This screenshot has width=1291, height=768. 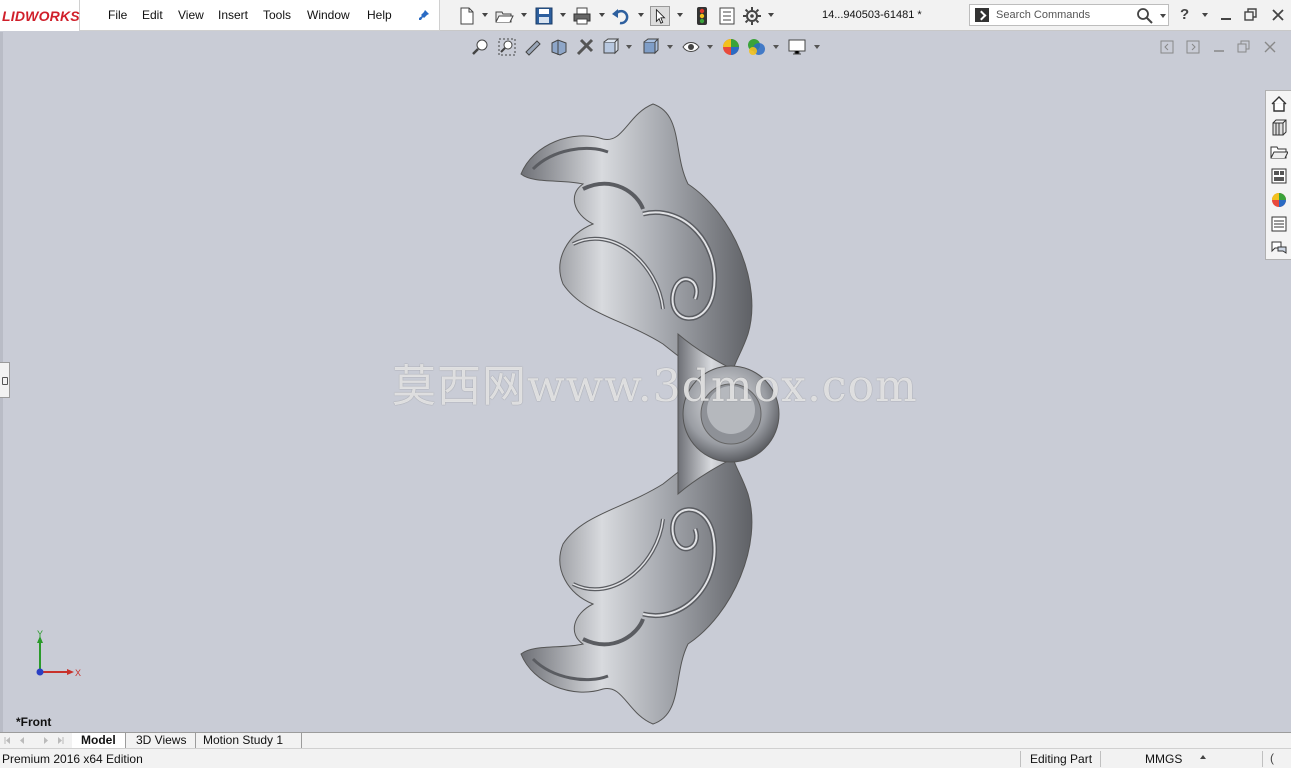 What do you see at coordinates (485, 15) in the screenshot?
I see `new-document-dropdown` at bounding box center [485, 15].